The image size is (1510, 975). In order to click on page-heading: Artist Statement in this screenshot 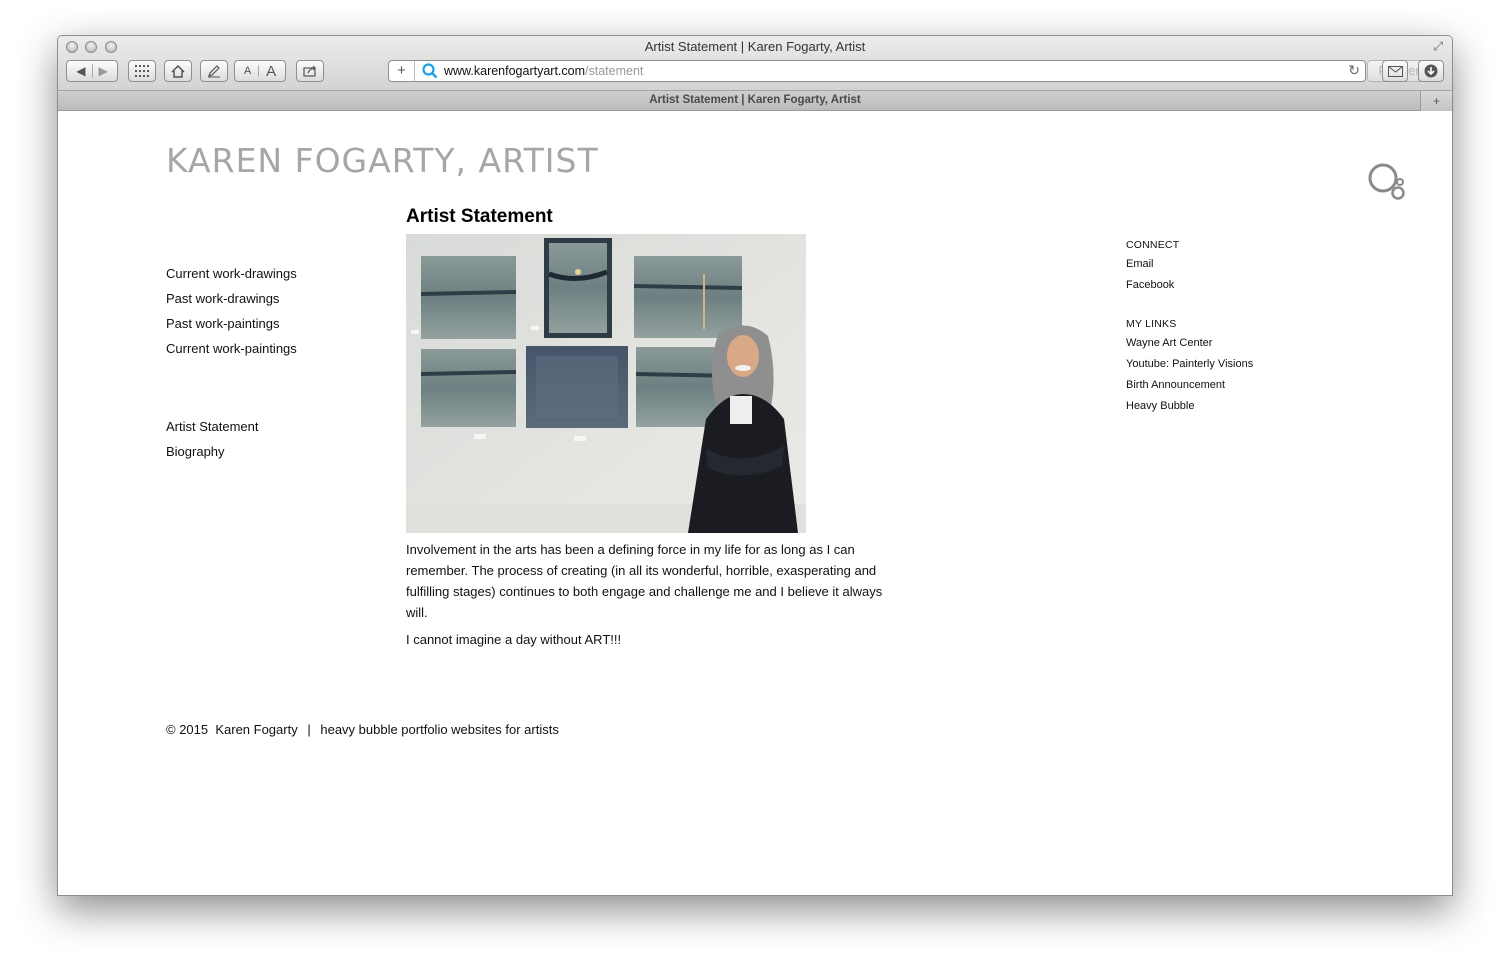, I will do `click(479, 216)`.